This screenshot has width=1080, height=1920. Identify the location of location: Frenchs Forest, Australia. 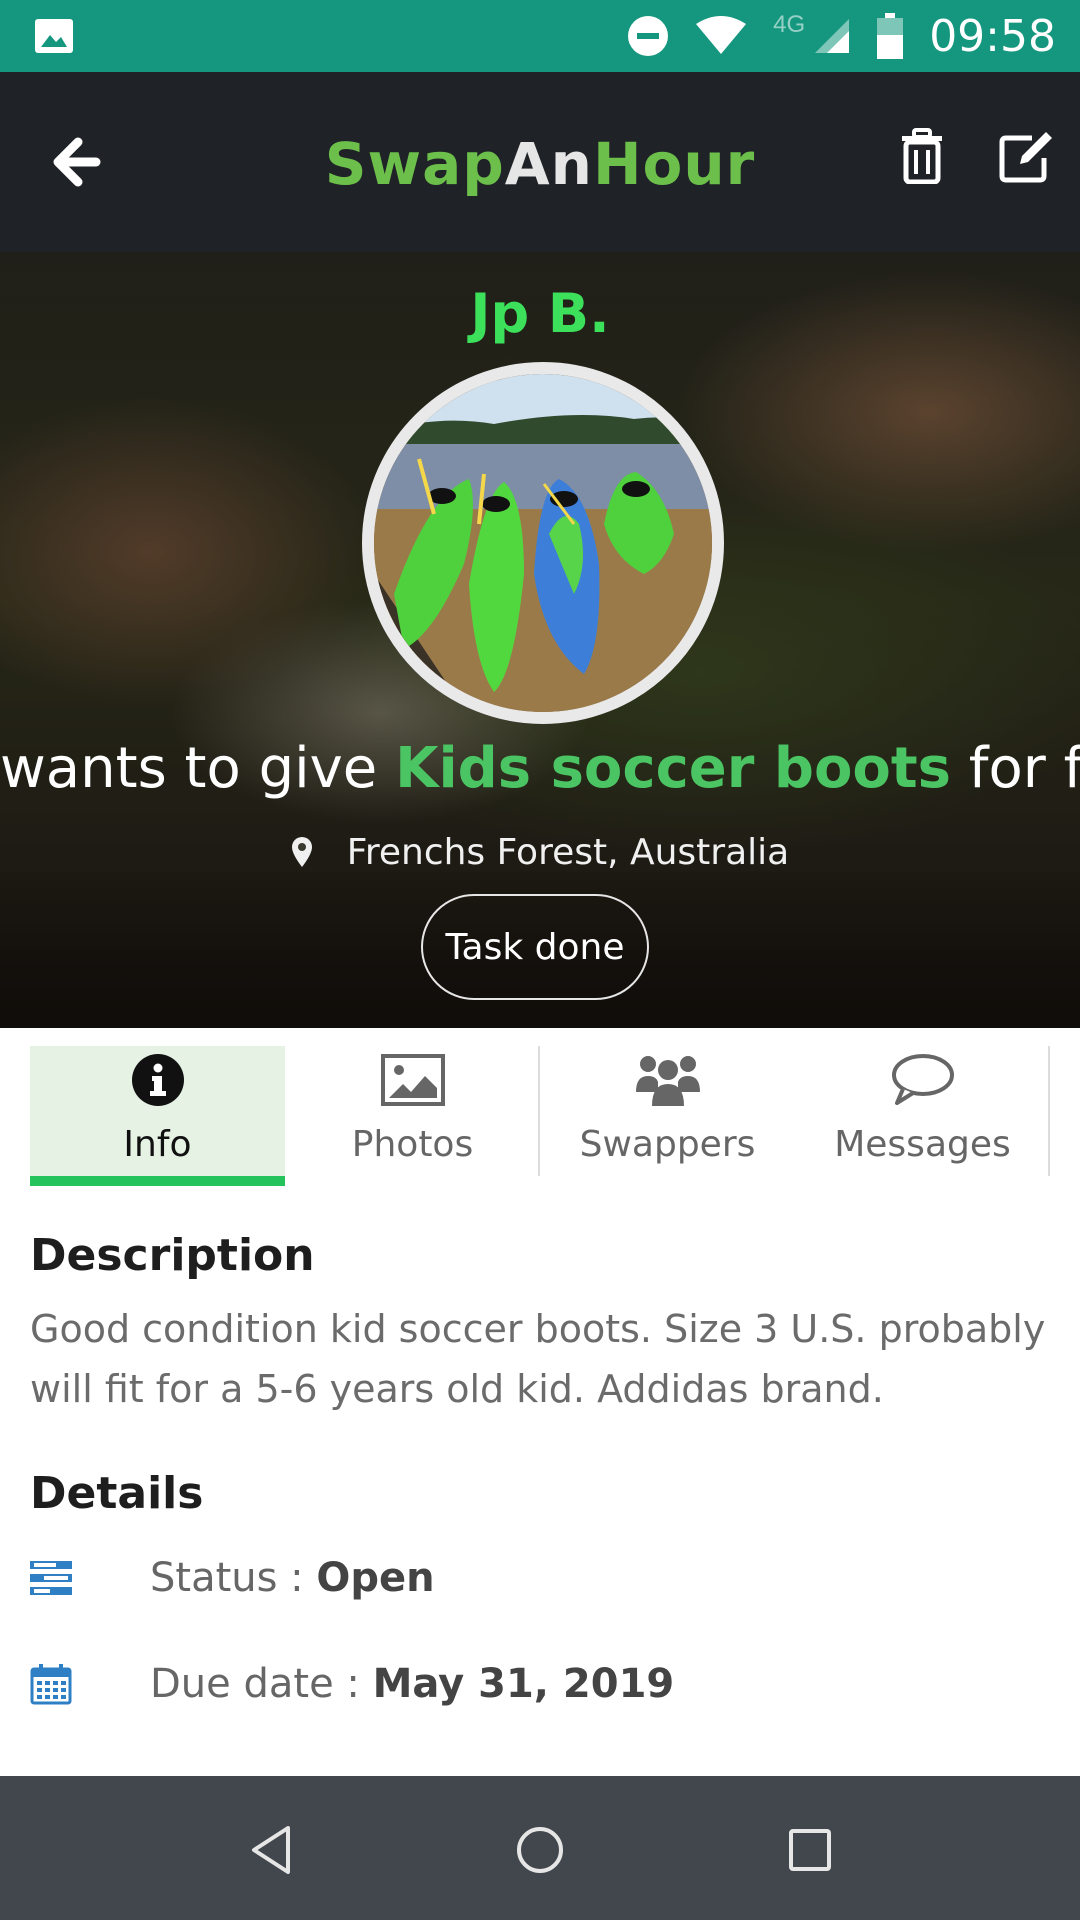
(540, 852).